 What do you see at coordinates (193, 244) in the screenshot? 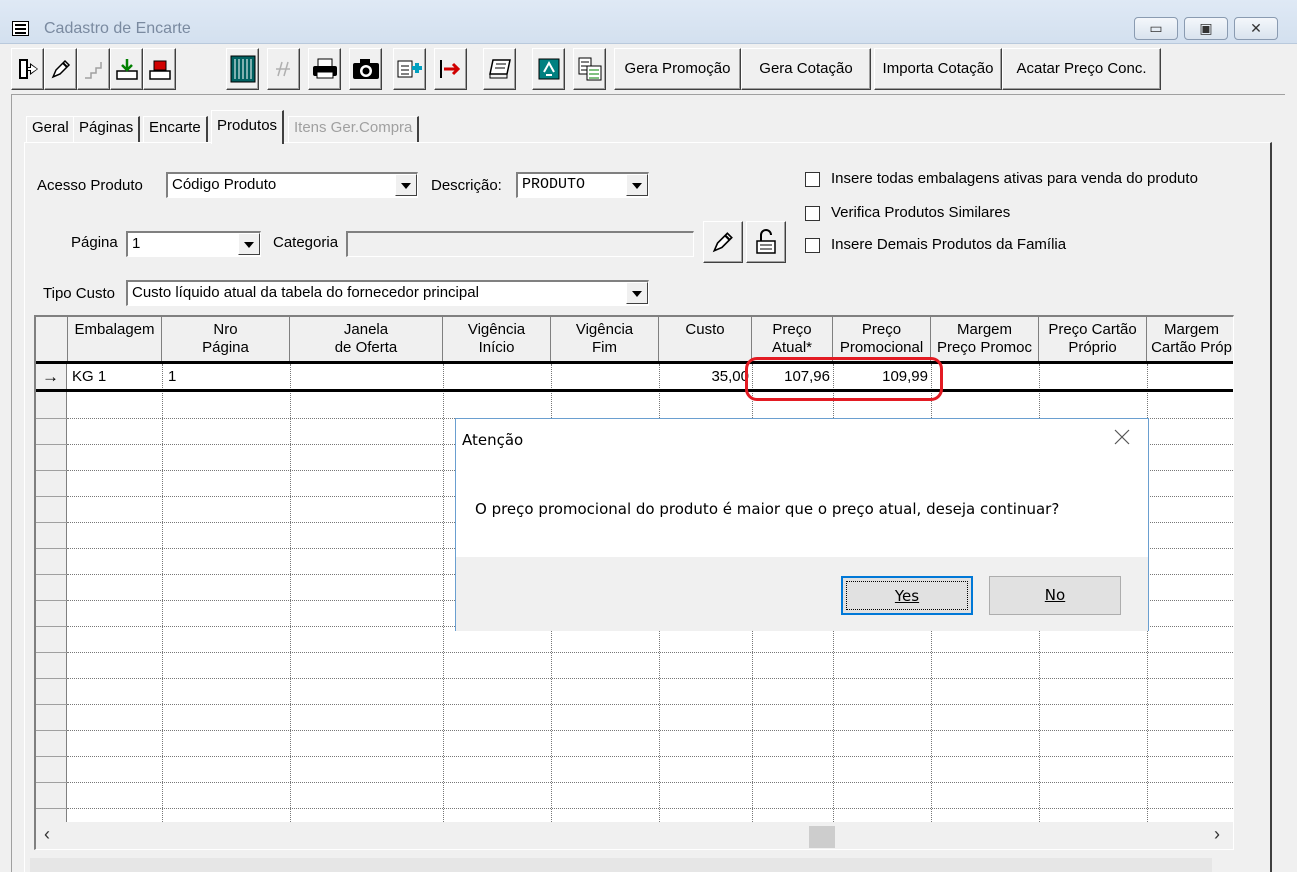
I see `pagina-select: 1` at bounding box center [193, 244].